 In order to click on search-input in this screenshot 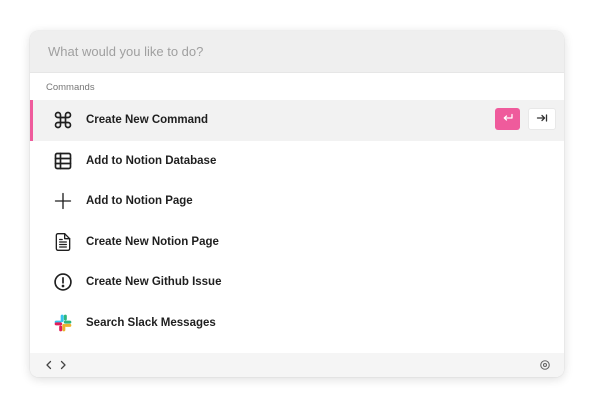, I will do `click(297, 51)`.